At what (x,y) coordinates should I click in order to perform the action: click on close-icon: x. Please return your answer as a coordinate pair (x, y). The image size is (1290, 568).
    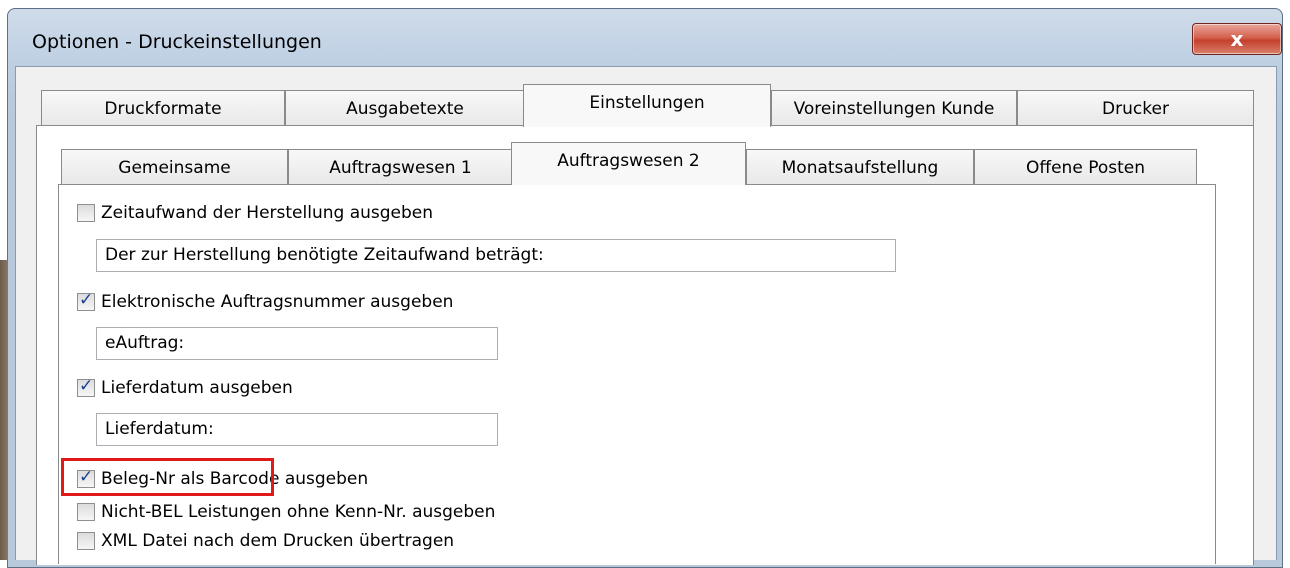
    Looking at the image, I should click on (1237, 39).